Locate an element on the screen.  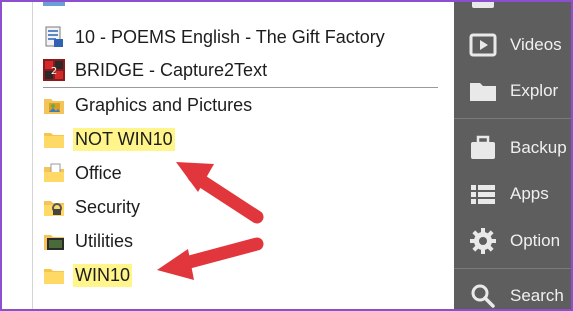
apps-list-icon is located at coordinates (483, 194).